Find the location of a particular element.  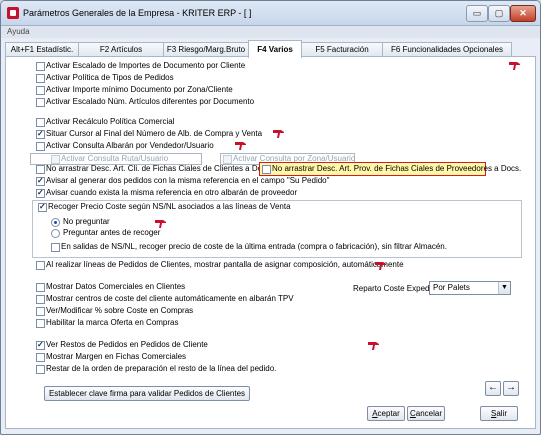

tab-varios: F4 Varios is located at coordinates (275, 49).